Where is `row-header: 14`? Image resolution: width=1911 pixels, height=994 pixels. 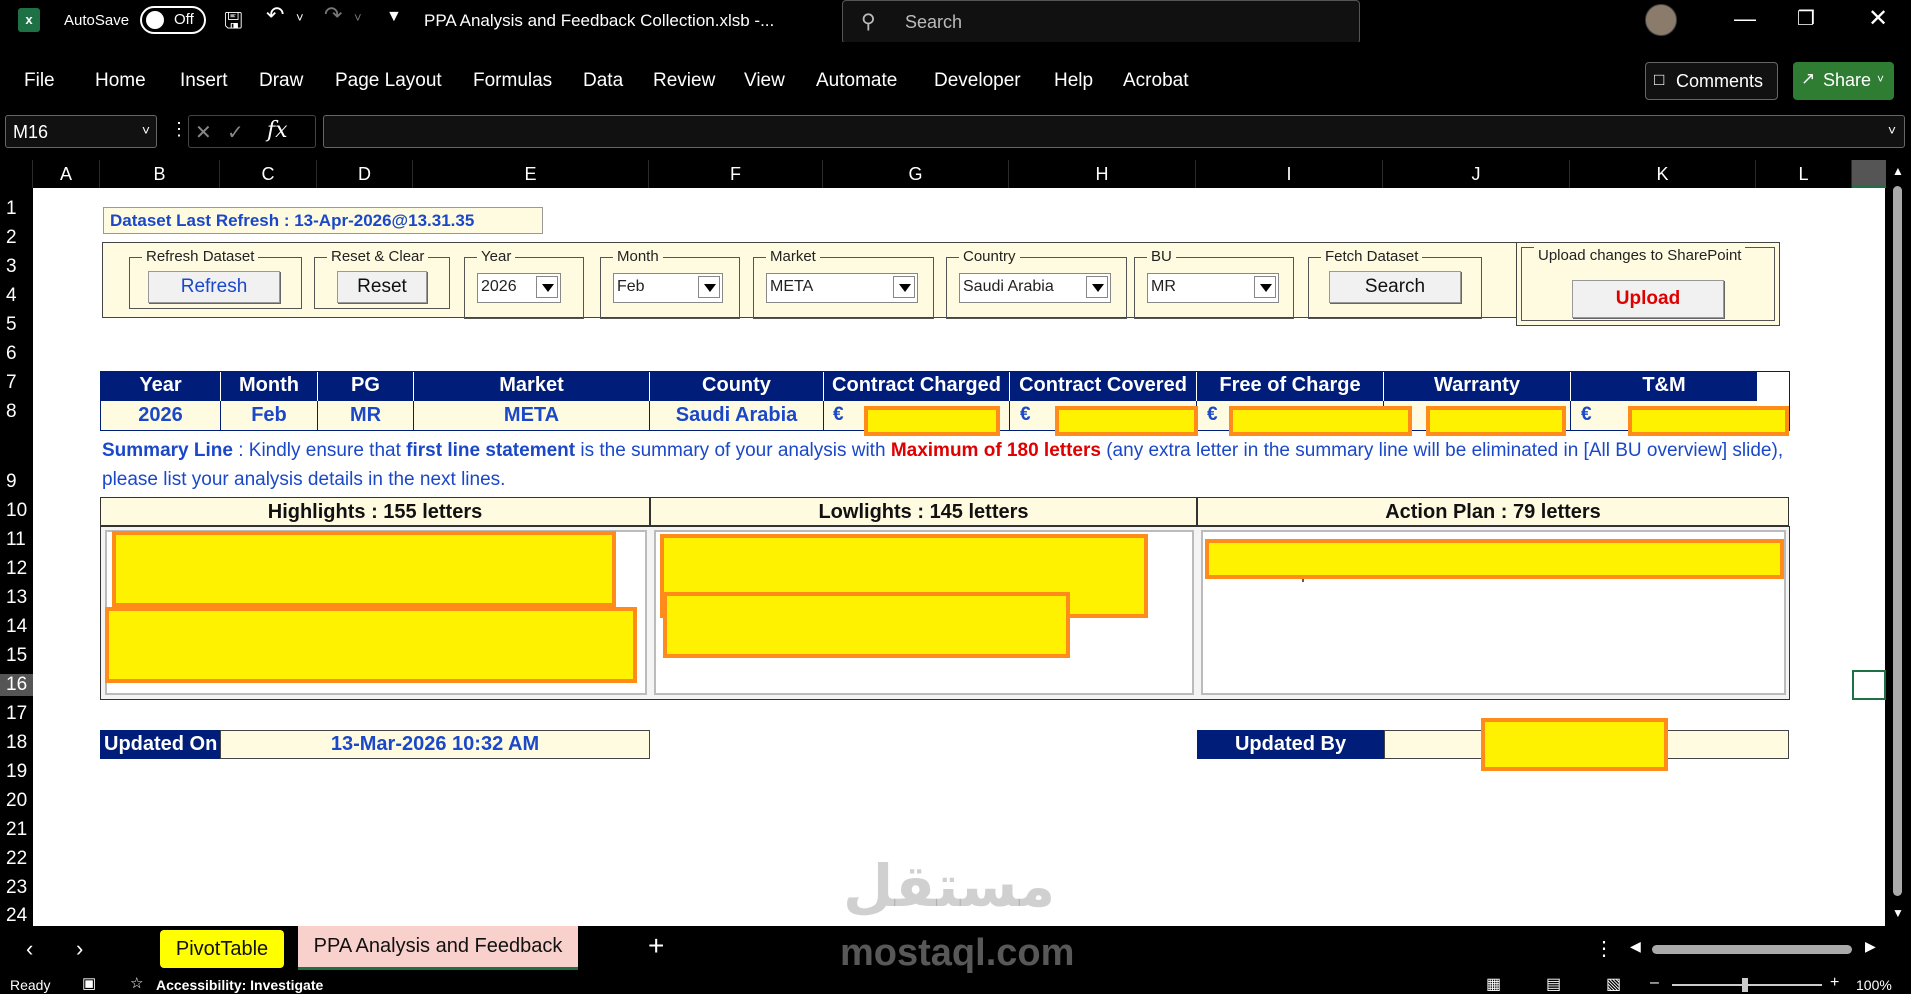 row-header: 14 is located at coordinates (16, 627).